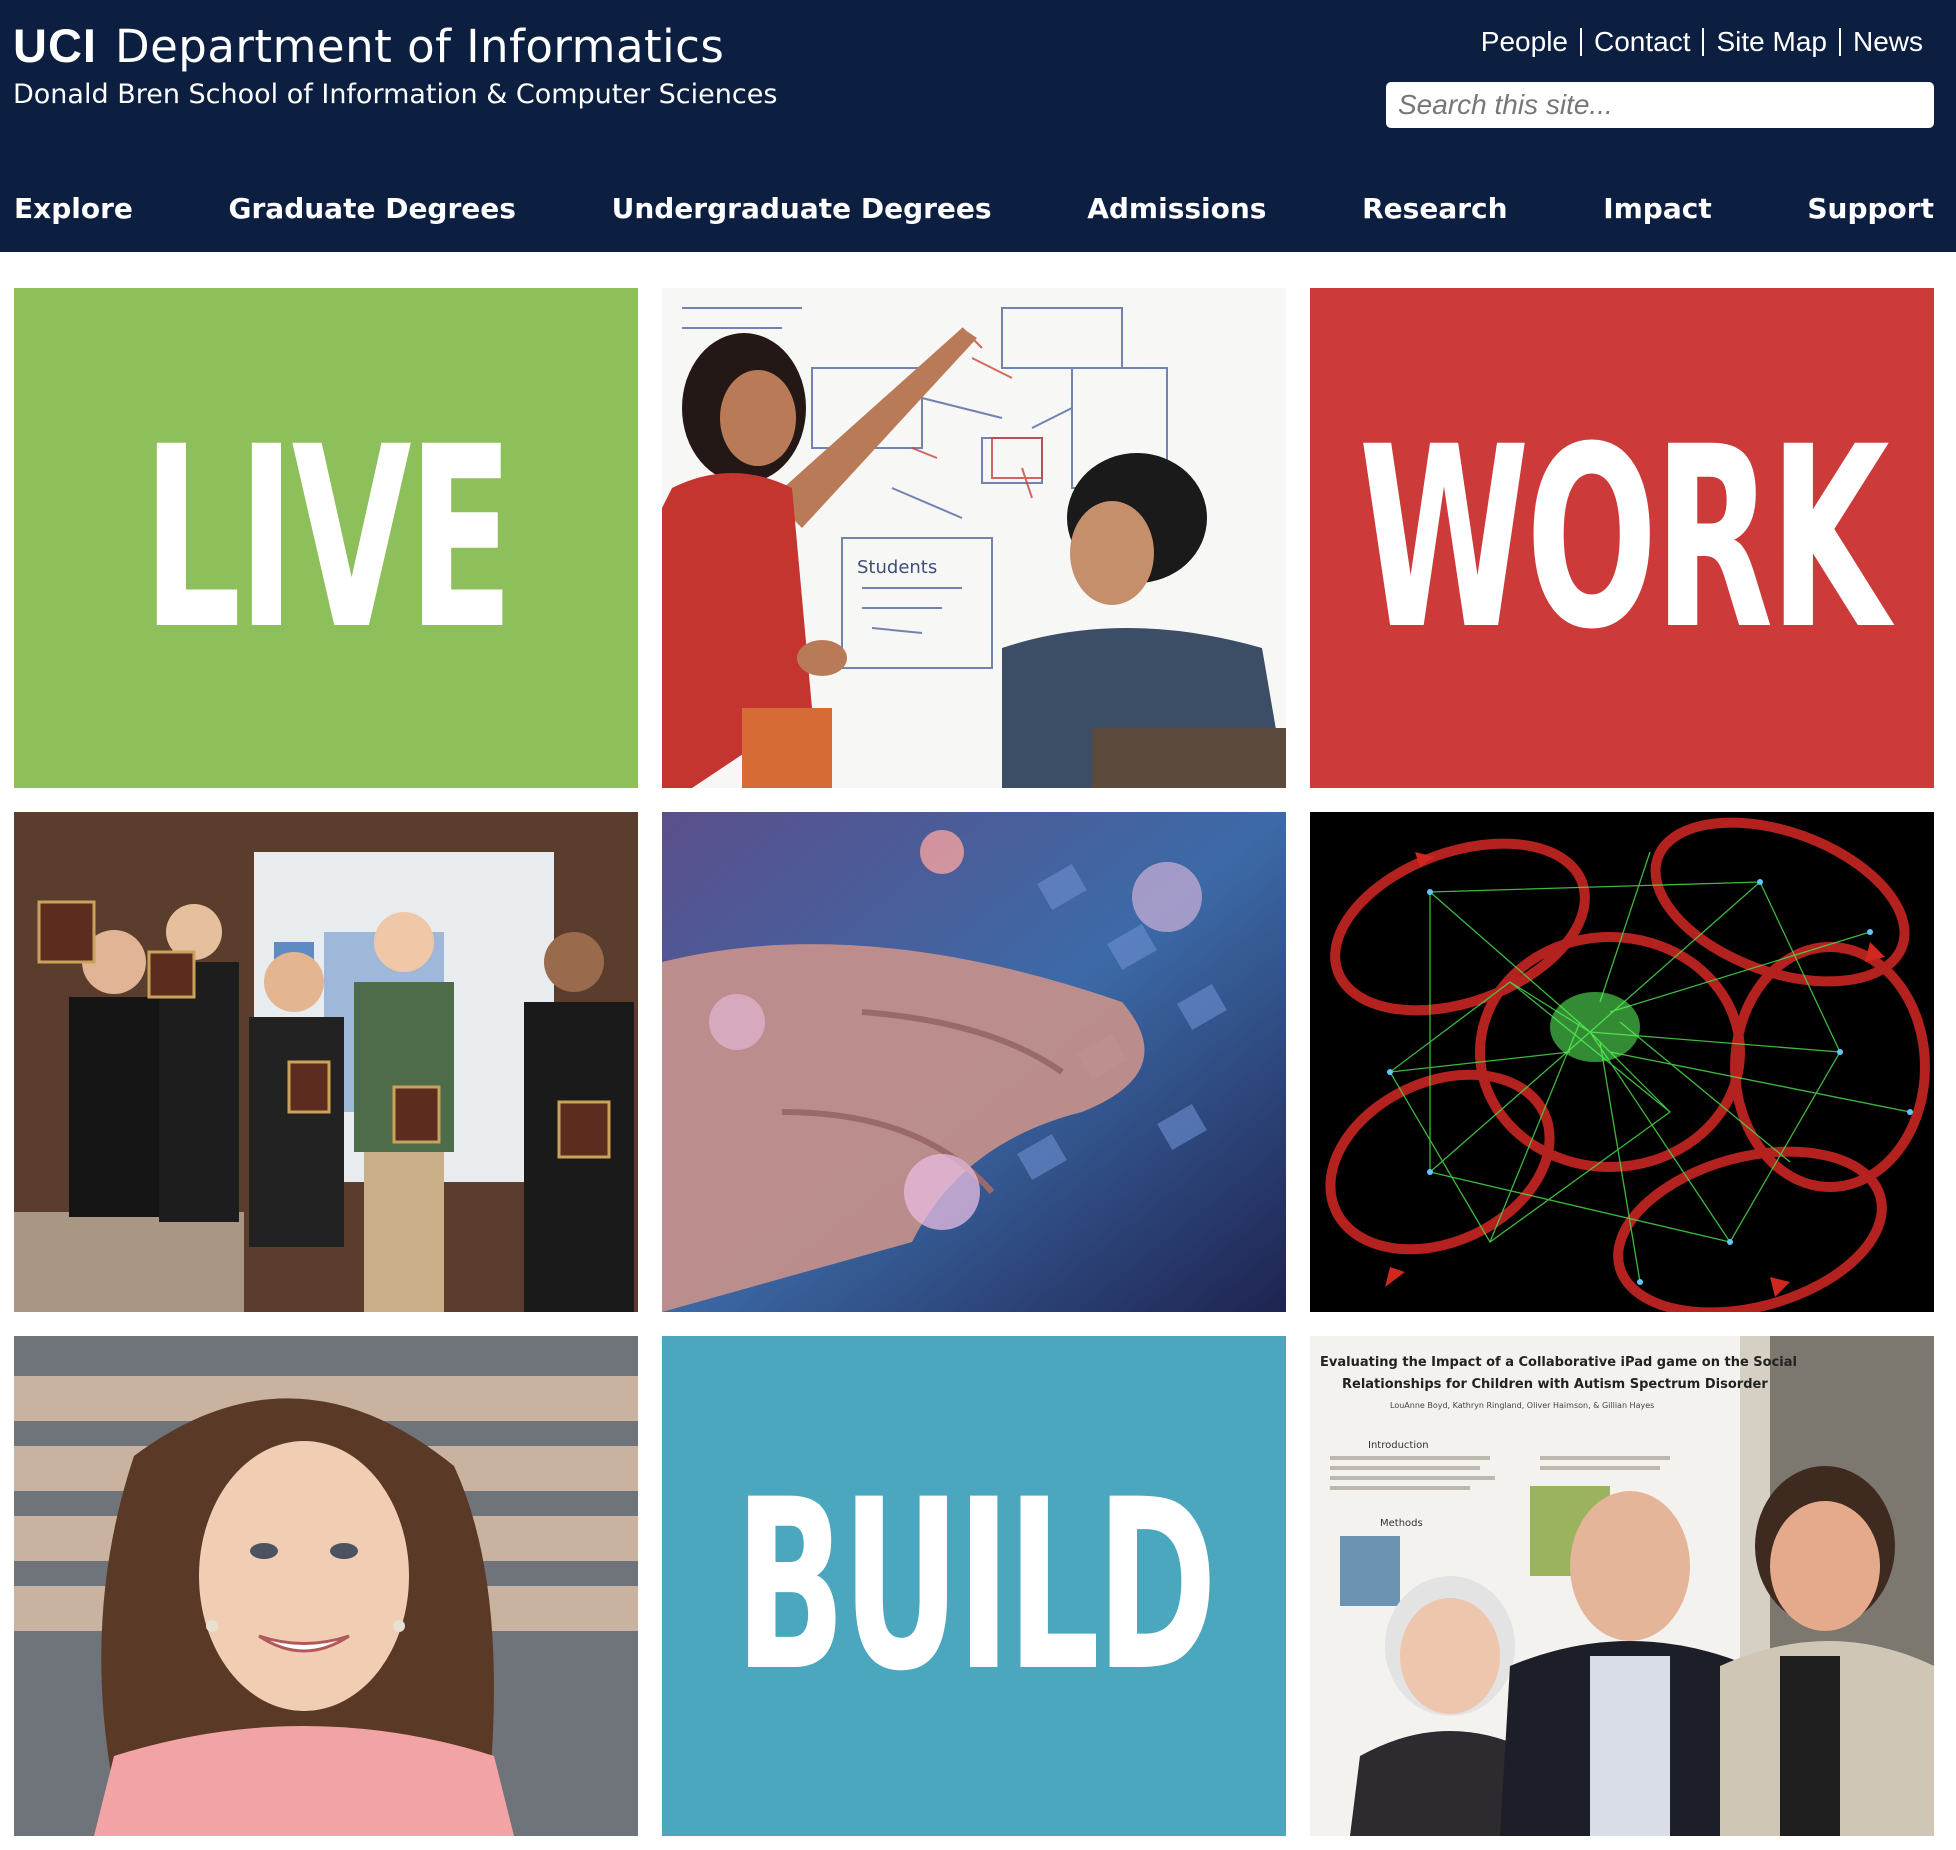 The image size is (1956, 1850). I want to click on tile-work: WORK, so click(1622, 538).